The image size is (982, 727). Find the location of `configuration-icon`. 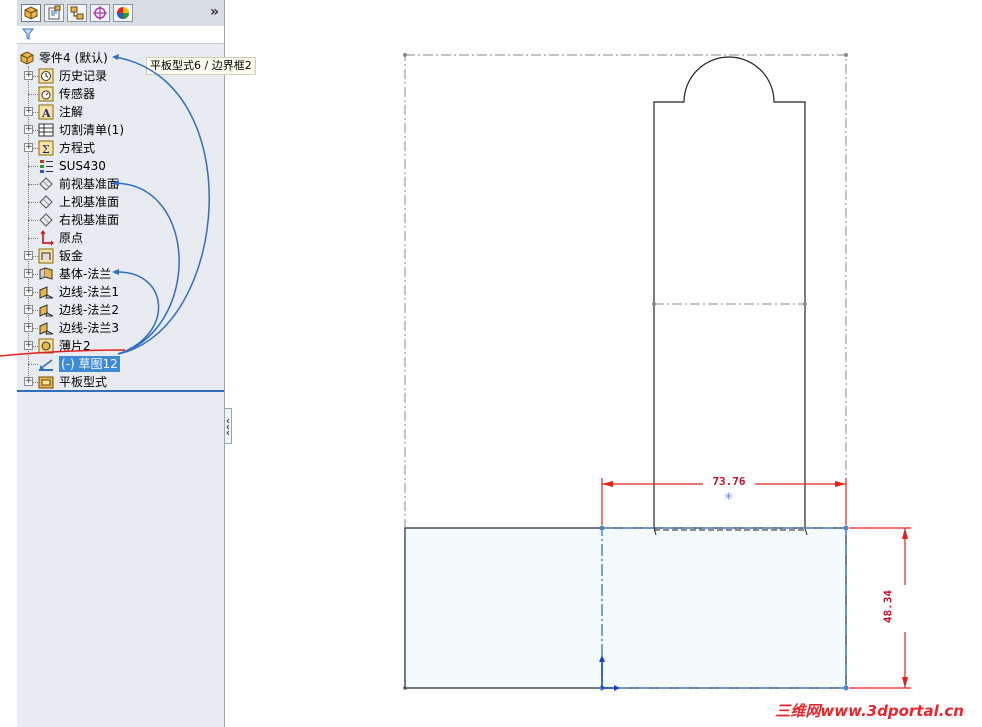

configuration-icon is located at coordinates (77, 13).